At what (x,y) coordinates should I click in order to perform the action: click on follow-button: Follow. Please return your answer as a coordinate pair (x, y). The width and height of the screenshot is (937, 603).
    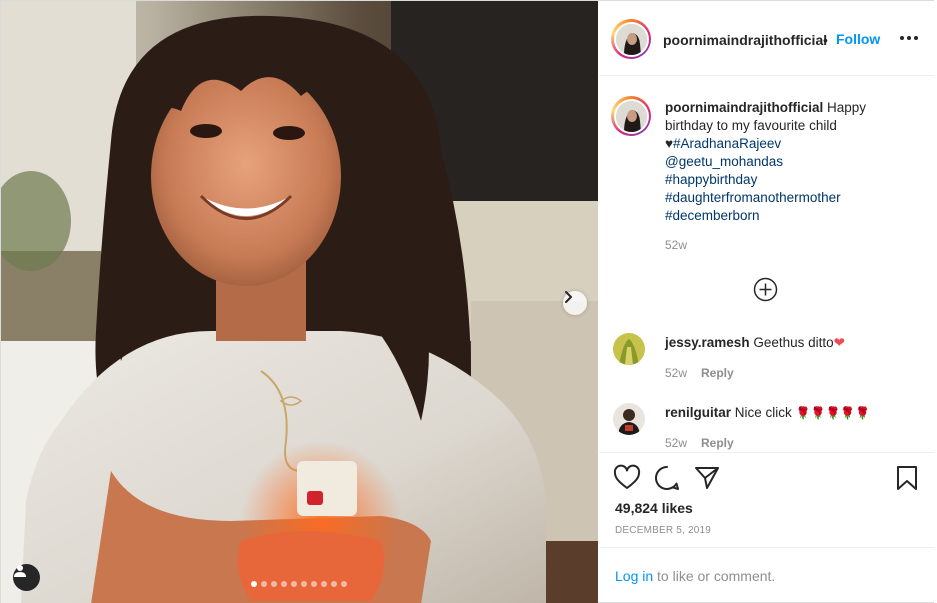
    Looking at the image, I should click on (858, 39).